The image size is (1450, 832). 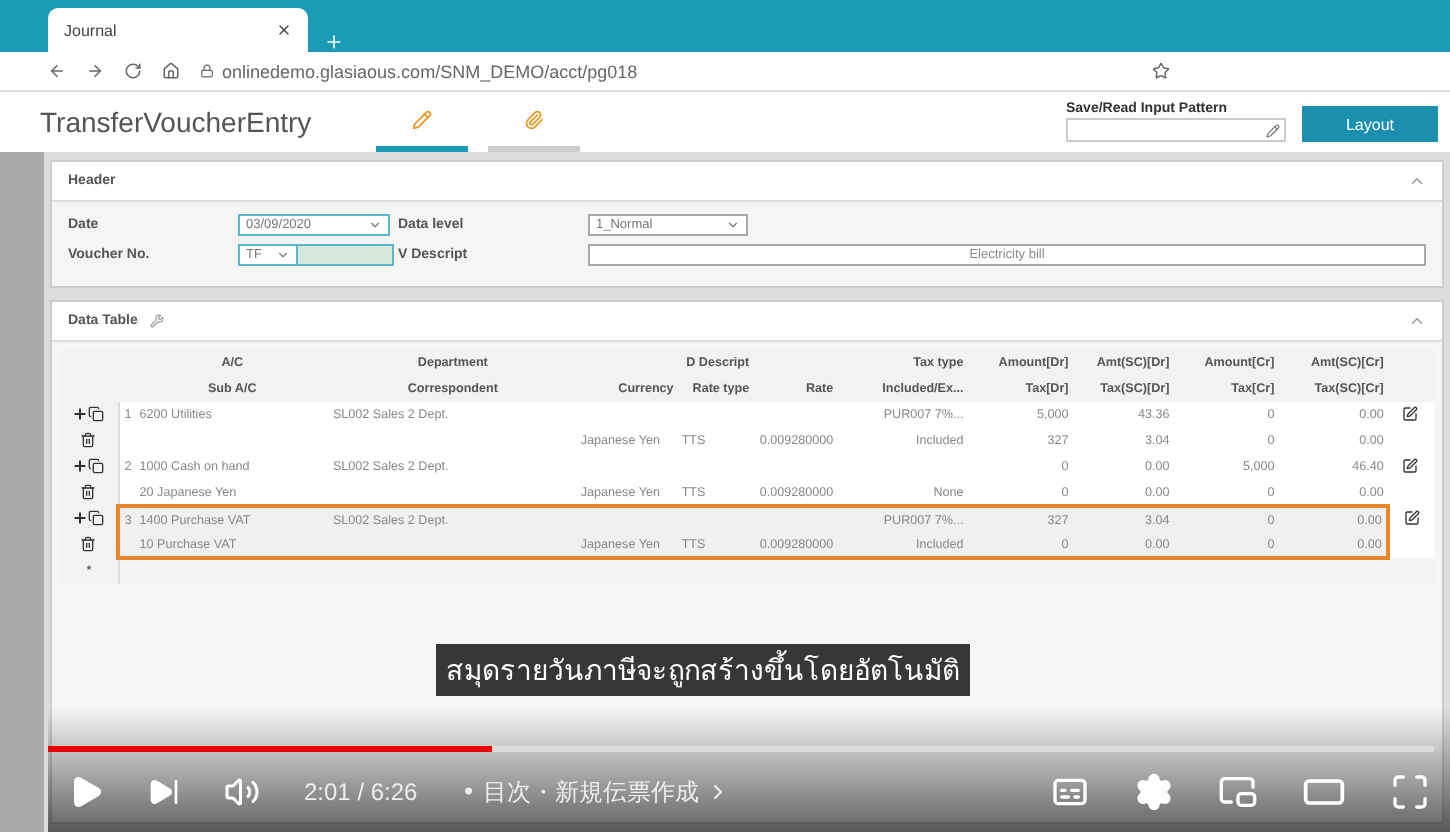 What do you see at coordinates (703, 670) in the screenshot?
I see `subtitle: สมุดรายวันภาษีจะถูกสร้างขึ้นโดยอัตโนมัติ` at bounding box center [703, 670].